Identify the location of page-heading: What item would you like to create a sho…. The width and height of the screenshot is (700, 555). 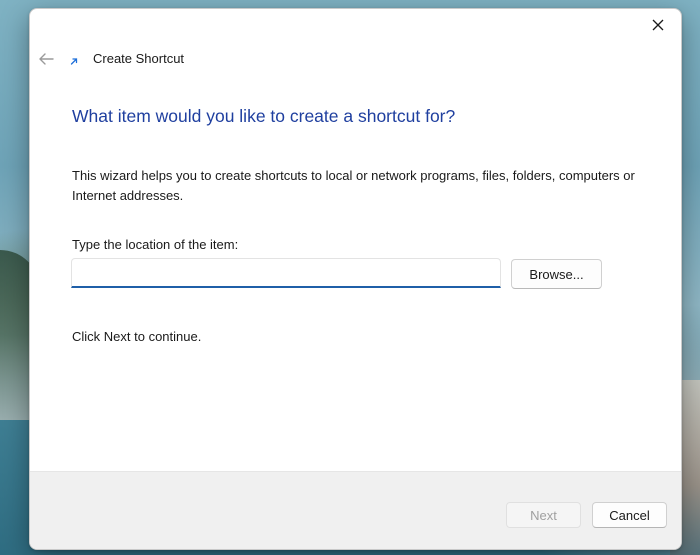
(264, 116).